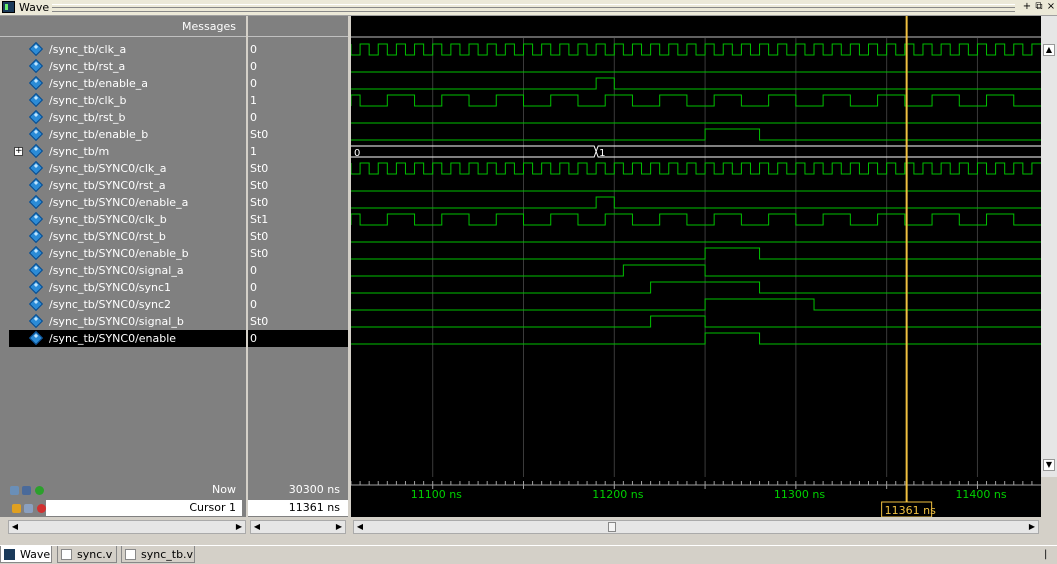  What do you see at coordinates (314, 489) in the screenshot?
I see `now-value: 30300 ns` at bounding box center [314, 489].